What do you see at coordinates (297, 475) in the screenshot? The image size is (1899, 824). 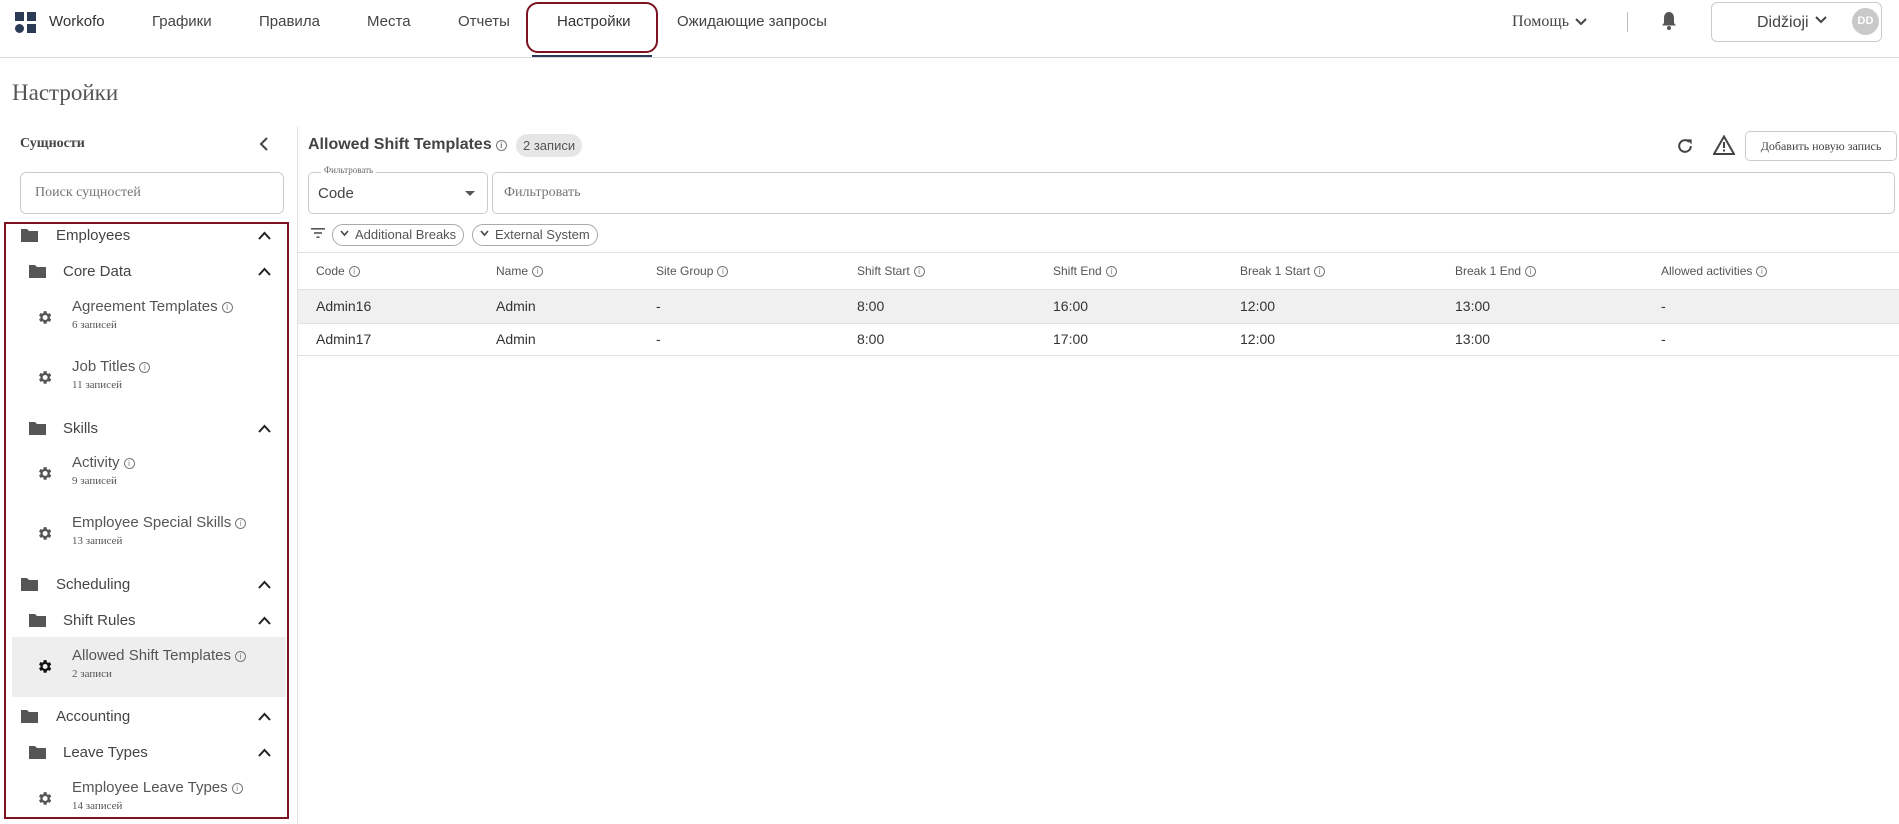 I see `sidebar-divider` at bounding box center [297, 475].